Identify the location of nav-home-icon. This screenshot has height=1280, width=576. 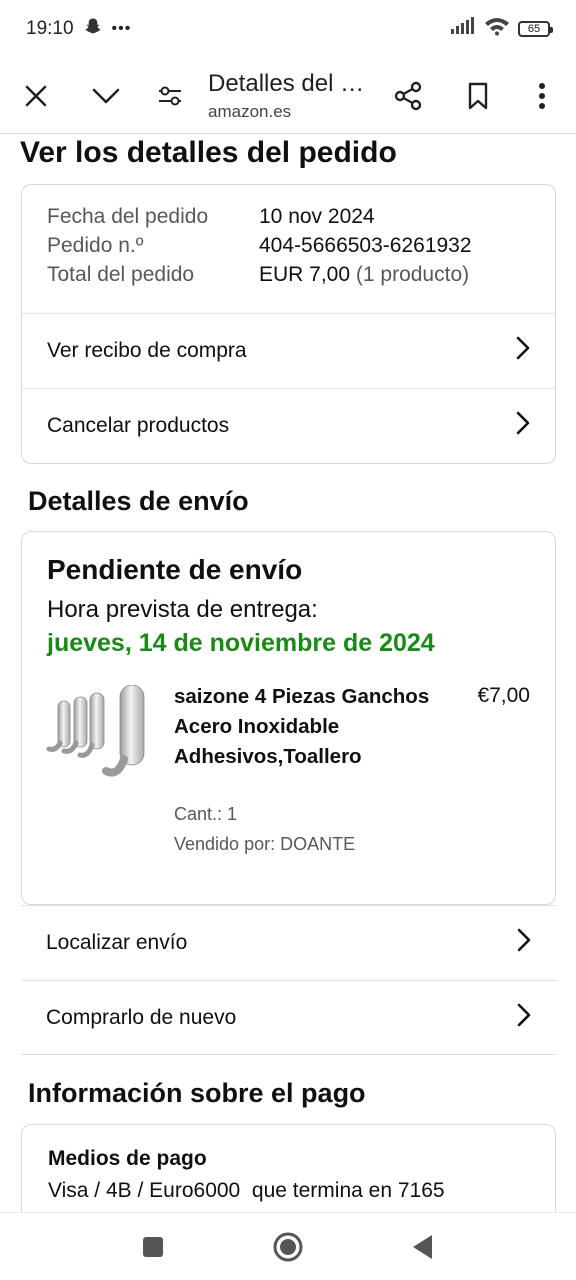
(288, 1247).